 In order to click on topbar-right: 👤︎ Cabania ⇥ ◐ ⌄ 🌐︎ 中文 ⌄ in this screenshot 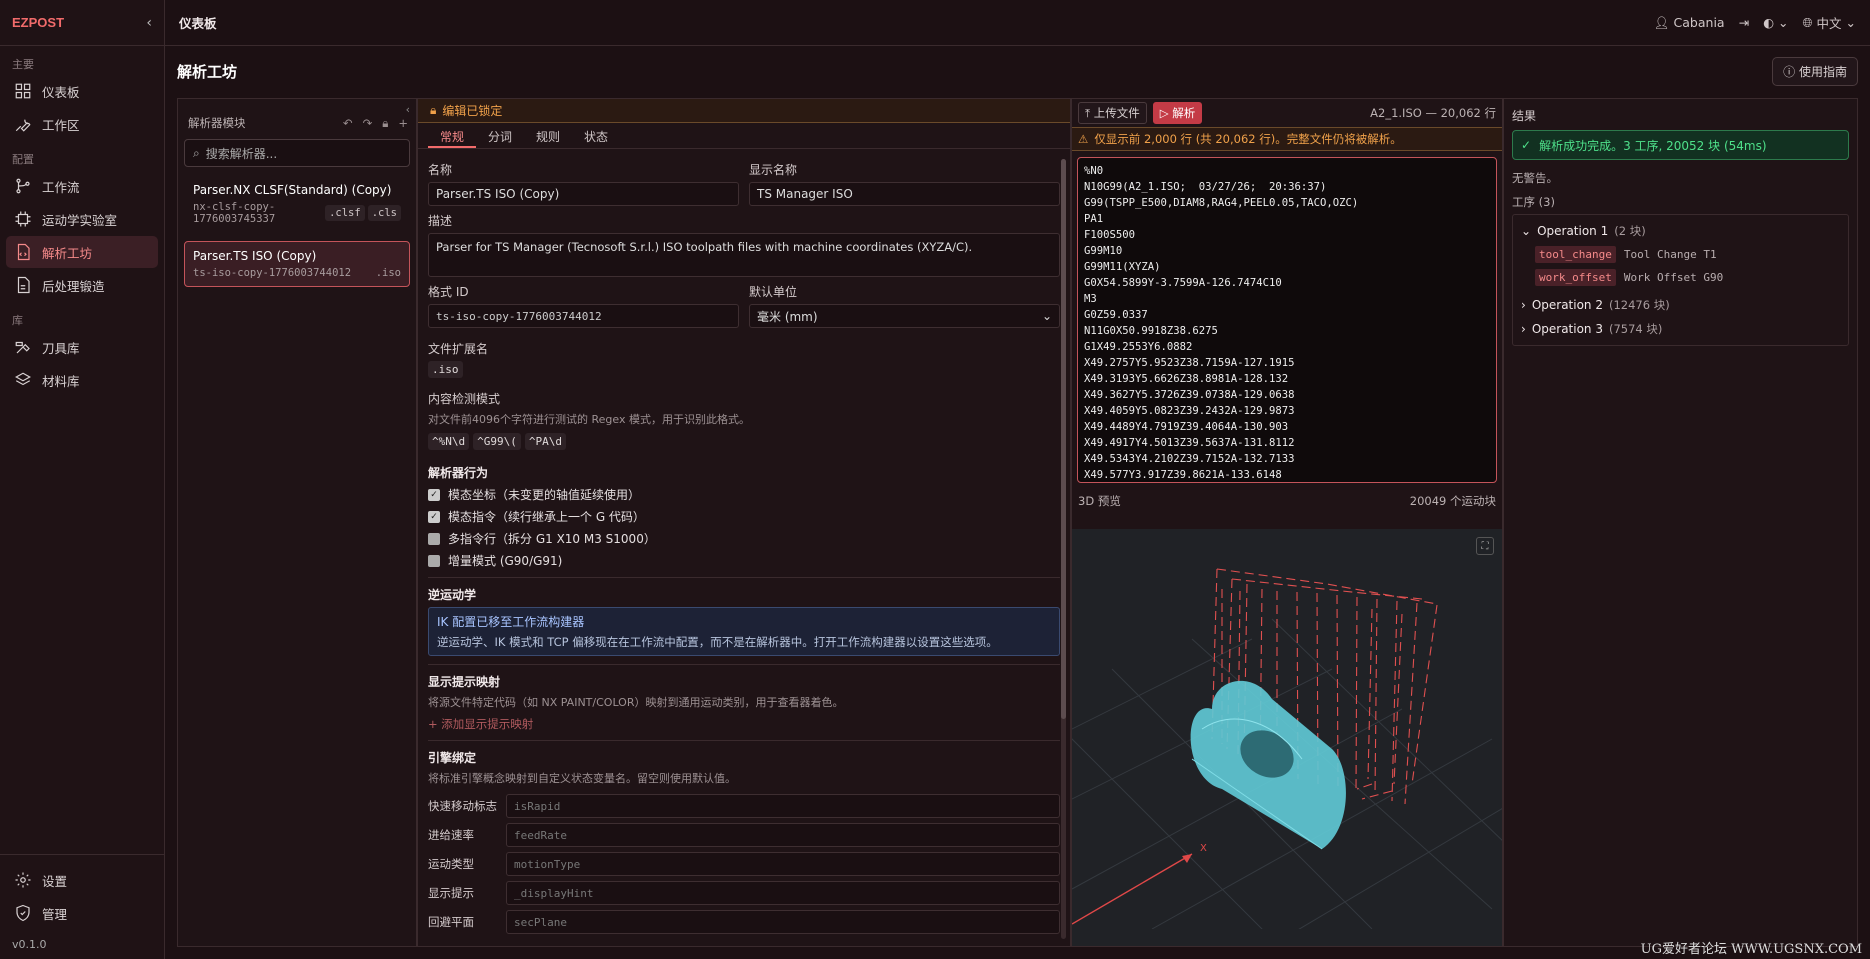, I will do `click(1755, 22)`.